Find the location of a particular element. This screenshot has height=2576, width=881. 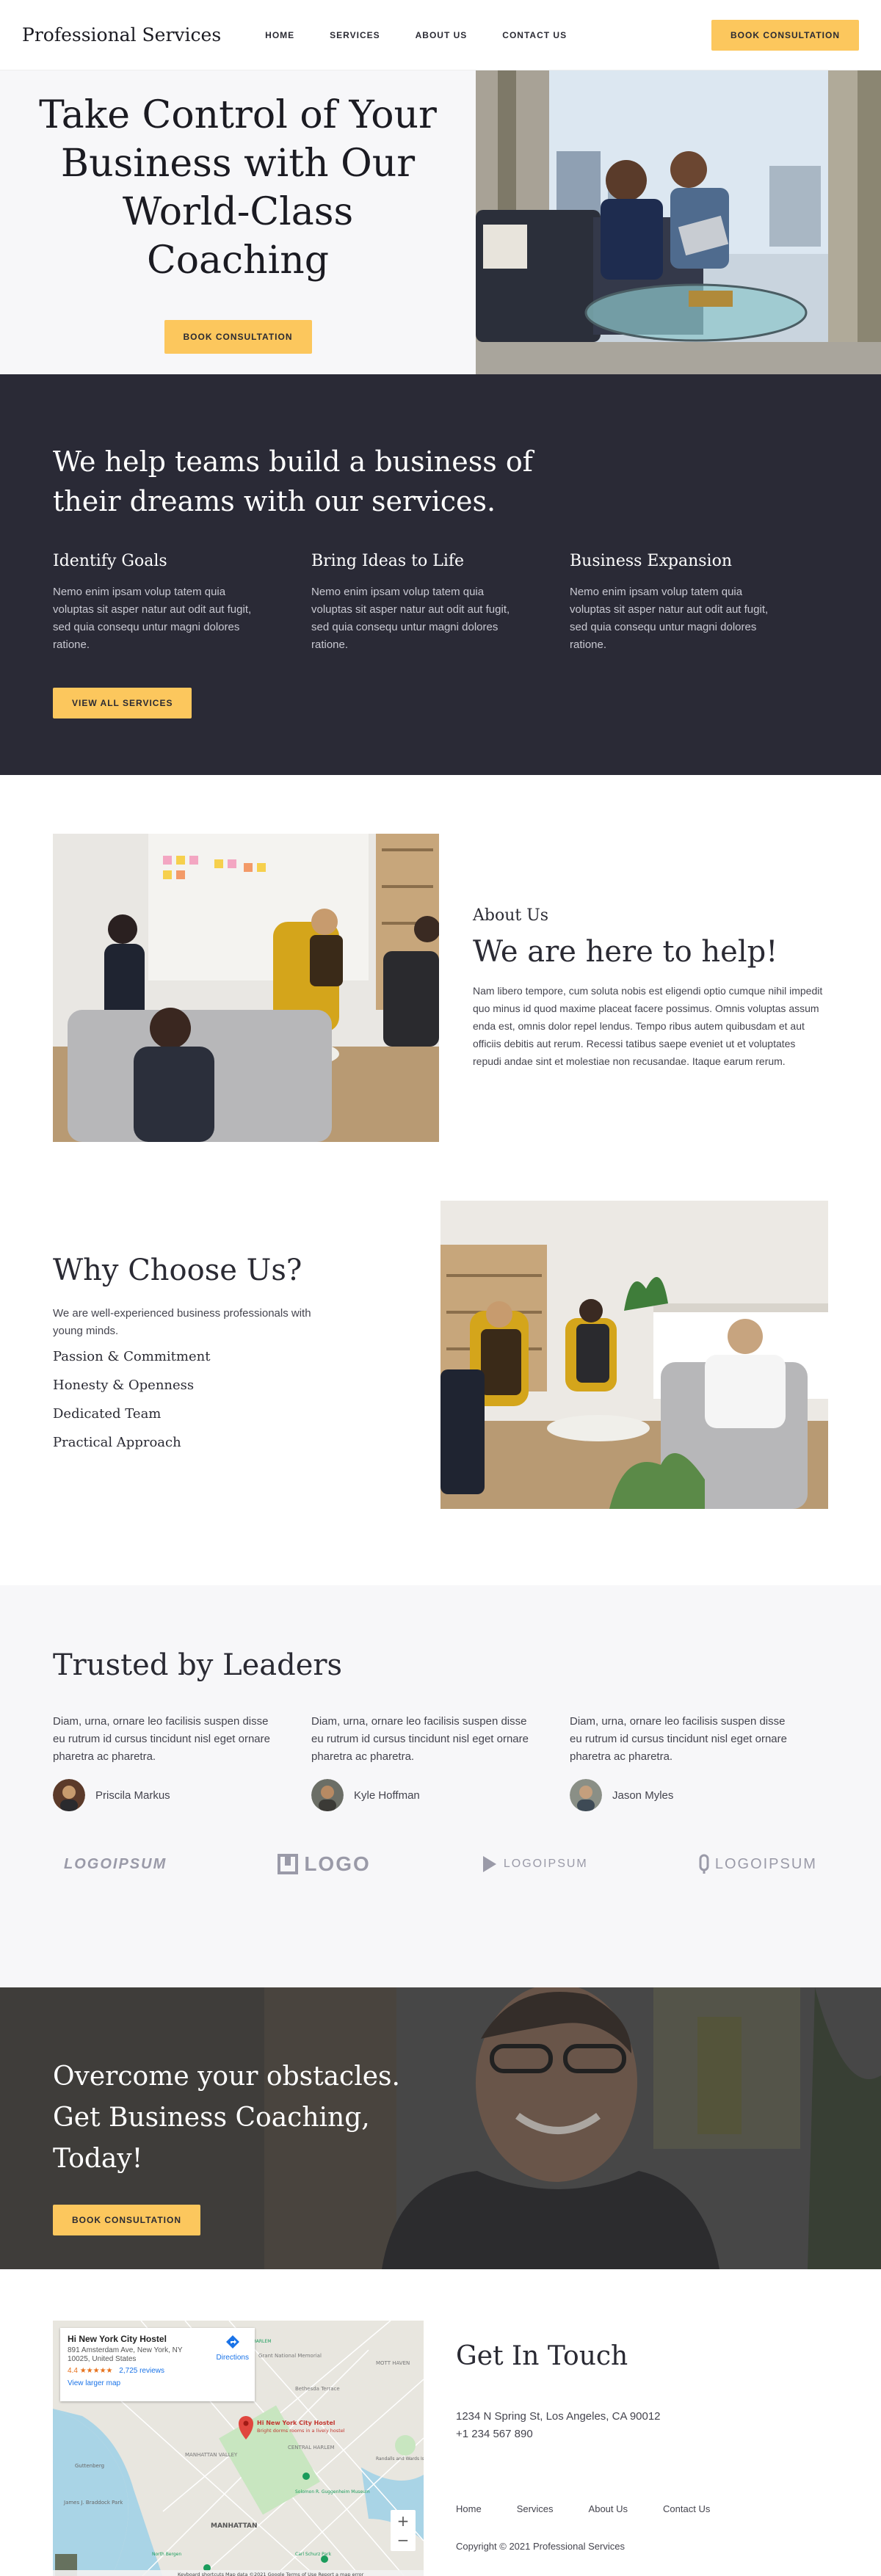

contact-phone: +1 234 567 890 is located at coordinates (494, 2434).